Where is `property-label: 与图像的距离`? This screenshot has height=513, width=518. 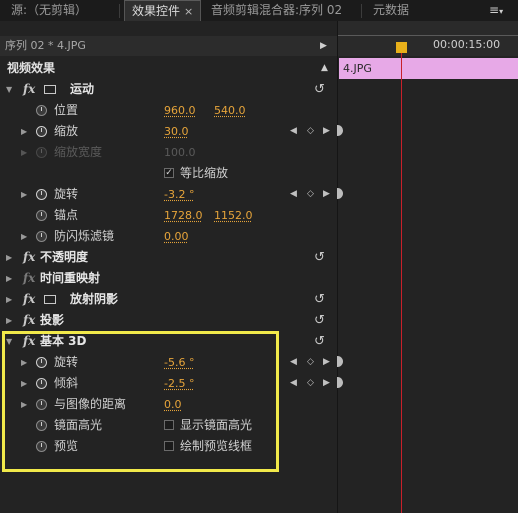
property-label: 与图像的距离 is located at coordinates (90, 404).